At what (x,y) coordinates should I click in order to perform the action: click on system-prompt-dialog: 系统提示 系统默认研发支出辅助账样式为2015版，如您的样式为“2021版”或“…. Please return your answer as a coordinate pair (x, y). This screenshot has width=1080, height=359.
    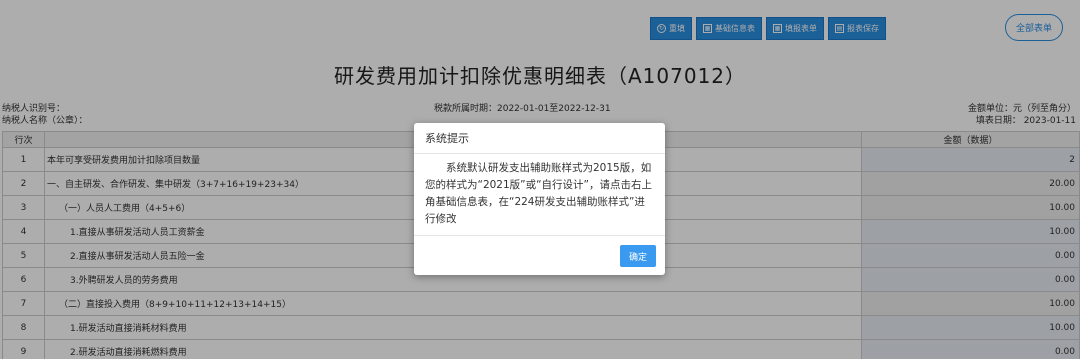
    Looking at the image, I should click on (539, 199).